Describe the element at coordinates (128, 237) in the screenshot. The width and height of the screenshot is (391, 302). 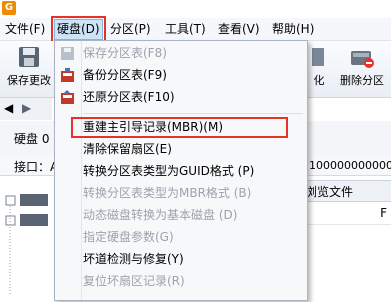
I see `menu-item-label: 指定硬盘参数(G)` at that location.